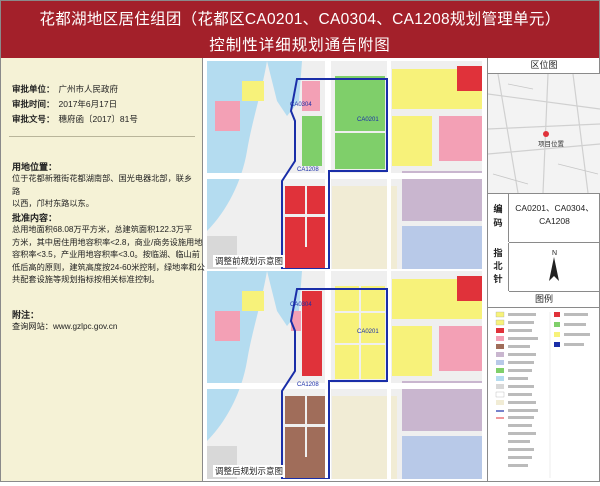 This screenshot has width=600, height=486. What do you see at coordinates (98, 119) in the screenshot?
I see `approval-doc-value: 穗府函〔2017〕81号` at bounding box center [98, 119].